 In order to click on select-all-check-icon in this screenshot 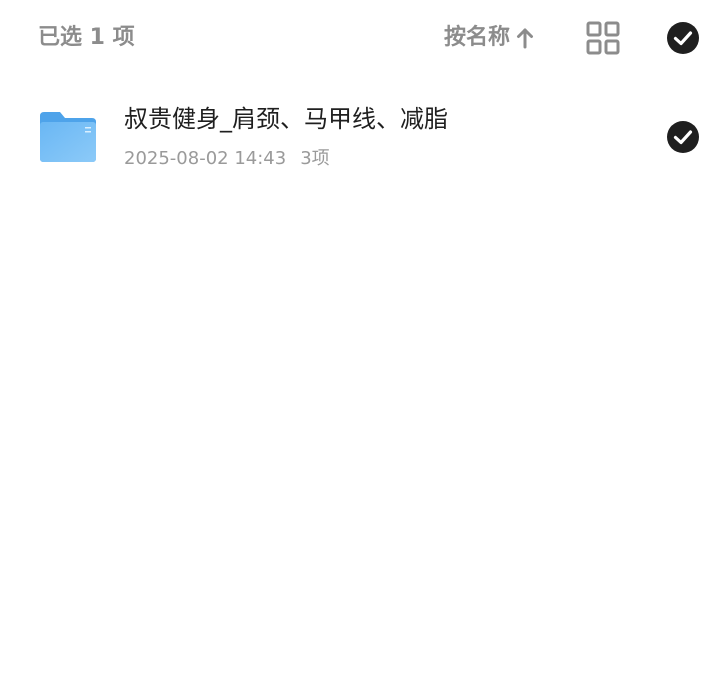, I will do `click(683, 38)`.